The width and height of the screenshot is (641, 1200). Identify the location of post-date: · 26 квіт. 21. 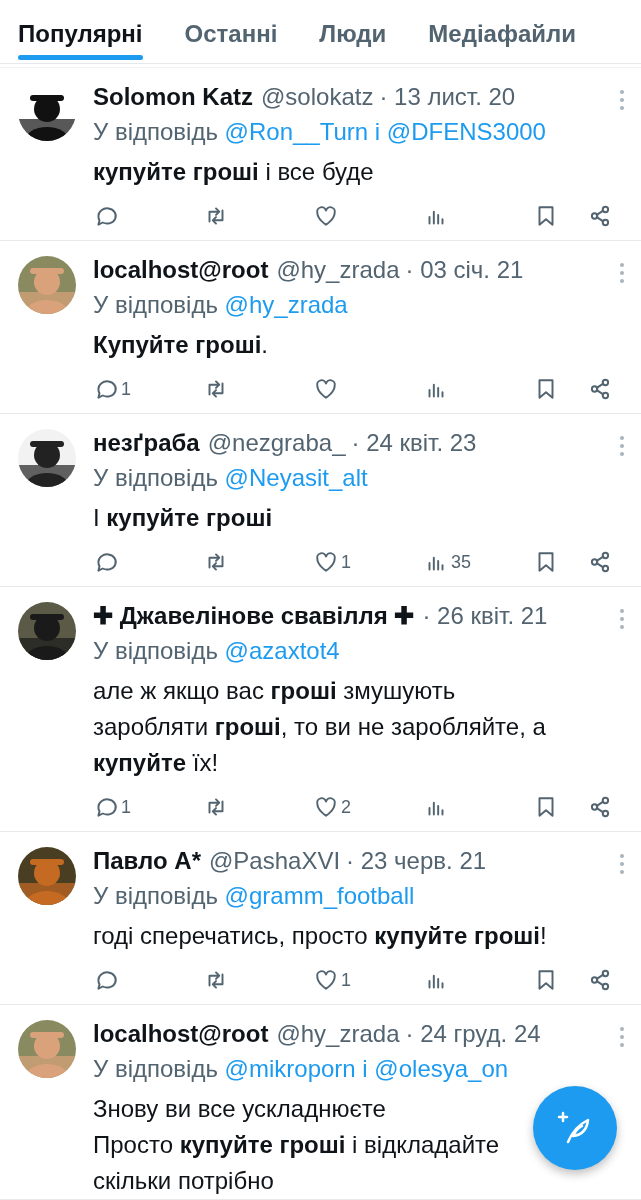
(485, 616).